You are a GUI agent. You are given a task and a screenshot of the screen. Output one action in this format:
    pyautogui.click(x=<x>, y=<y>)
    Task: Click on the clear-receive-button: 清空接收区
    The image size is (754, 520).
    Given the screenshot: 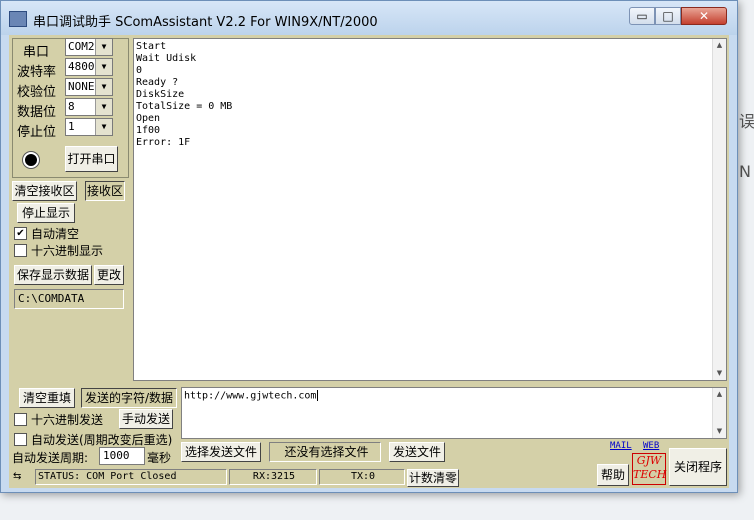 What is the action you would take?
    pyautogui.click(x=44, y=191)
    